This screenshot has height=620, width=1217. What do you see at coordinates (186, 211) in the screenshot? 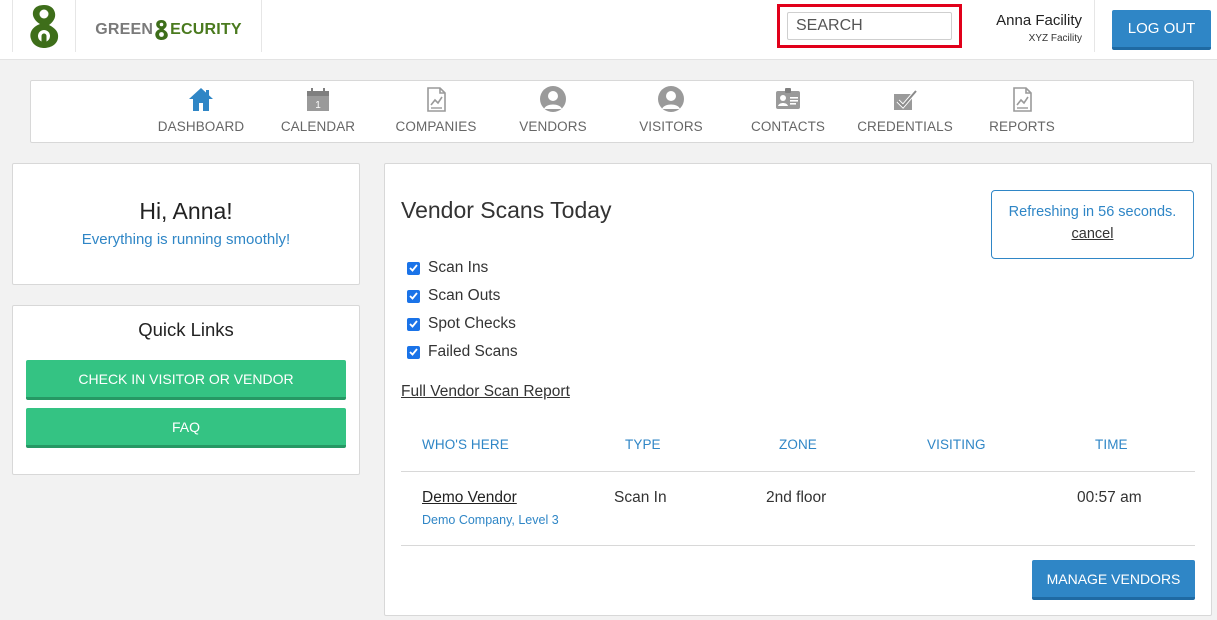
I see `greeting-title: Hi, Anna!` at bounding box center [186, 211].